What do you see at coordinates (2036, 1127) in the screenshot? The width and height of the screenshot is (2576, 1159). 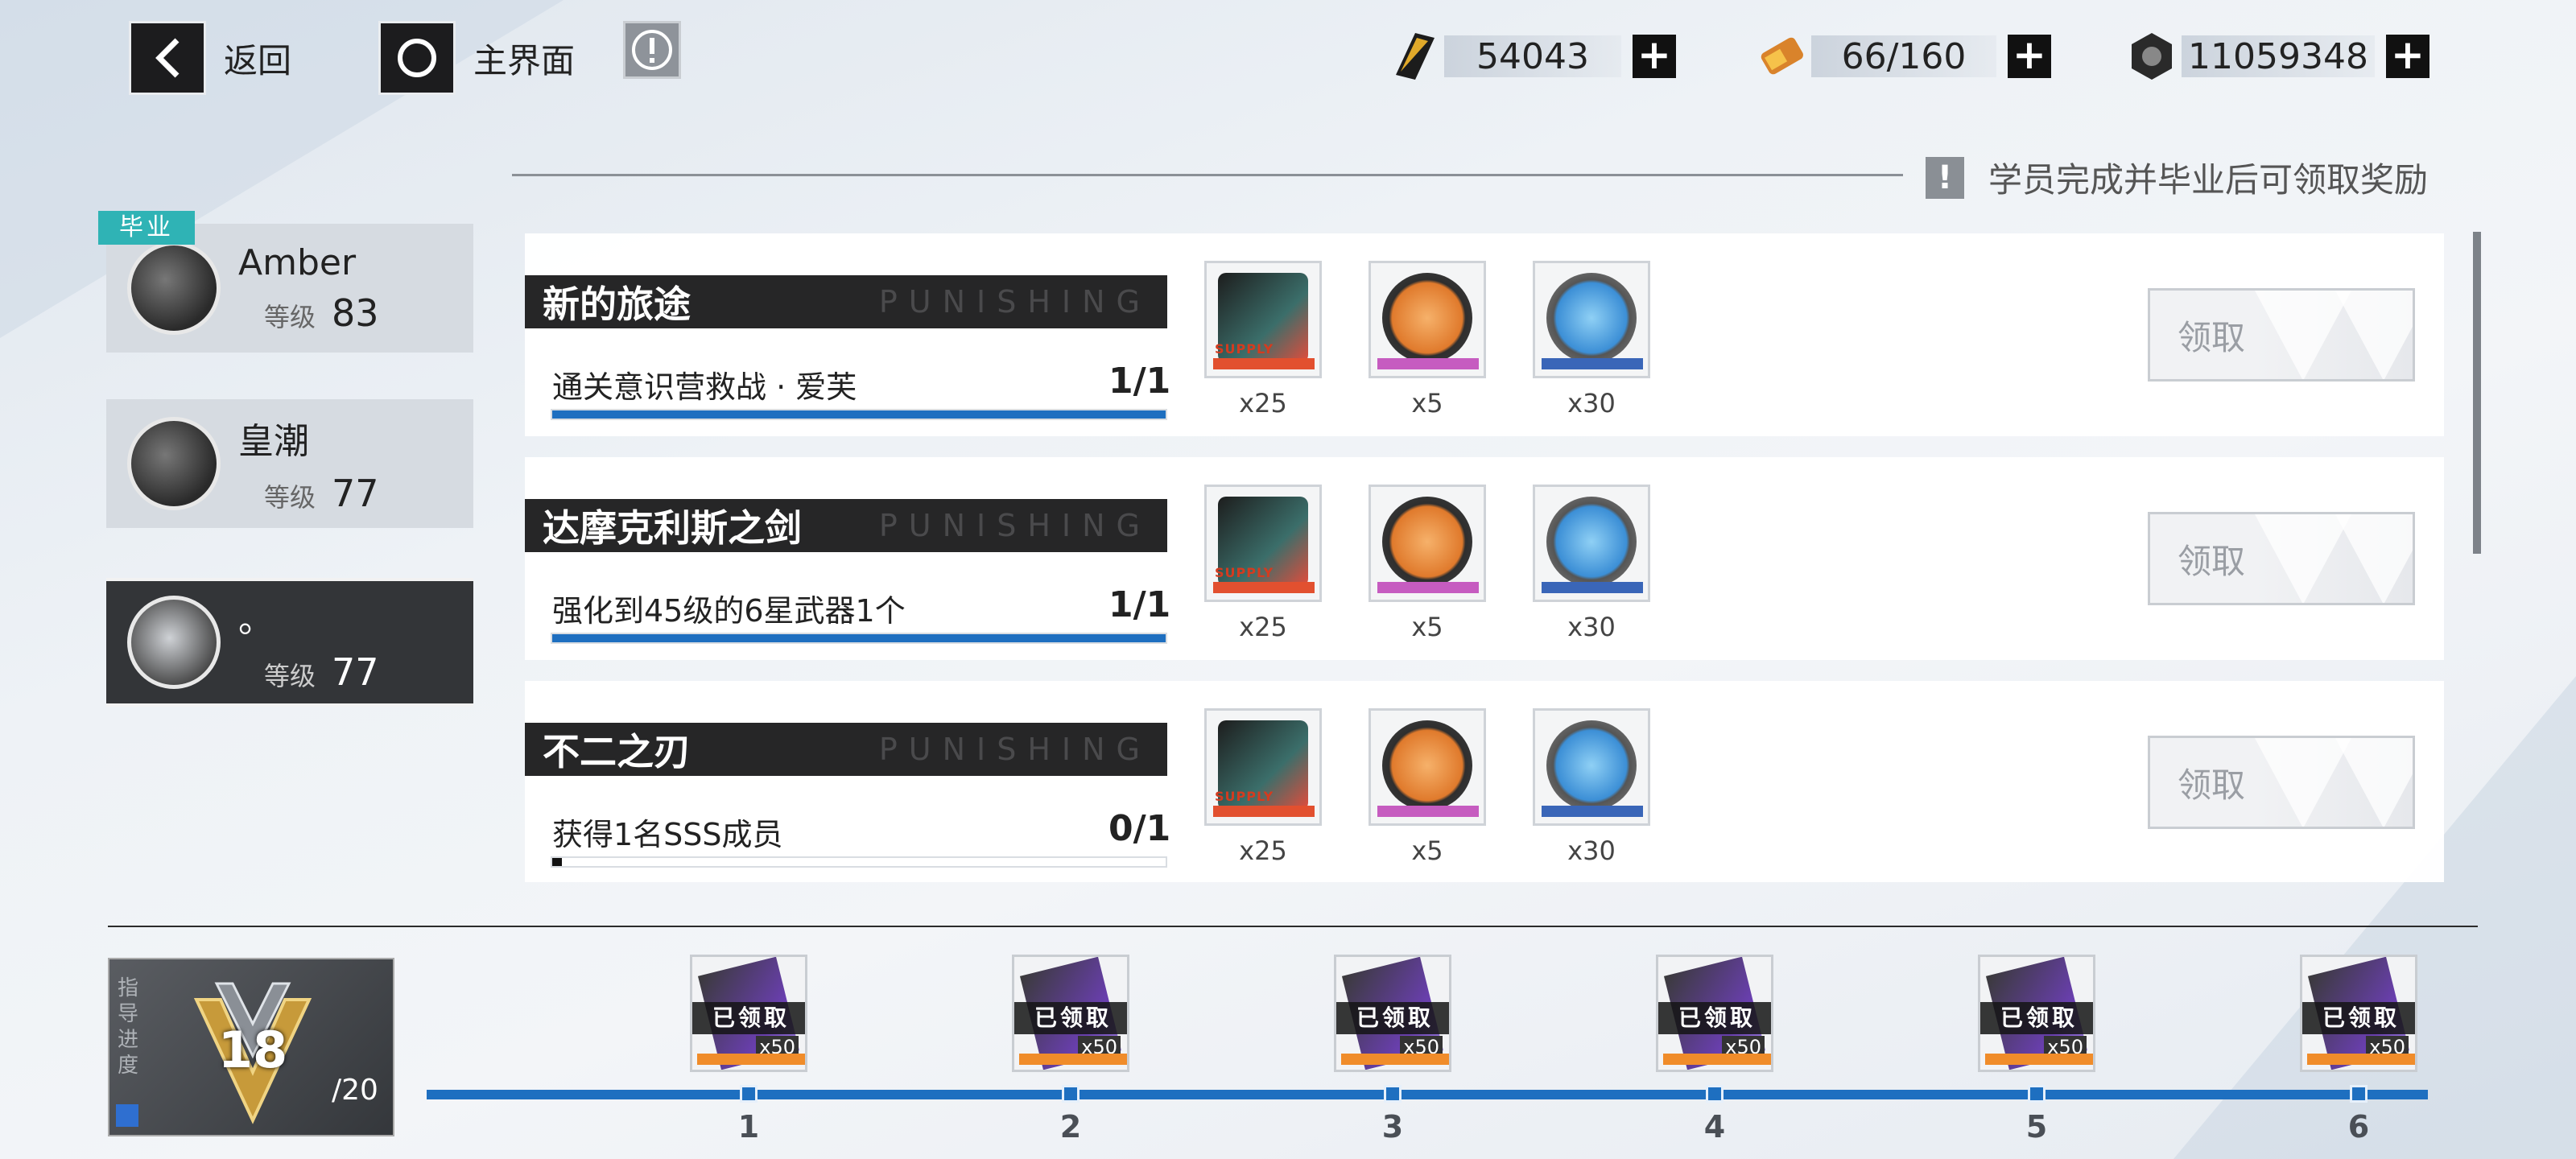 I see `milestone-number: 5` at bounding box center [2036, 1127].